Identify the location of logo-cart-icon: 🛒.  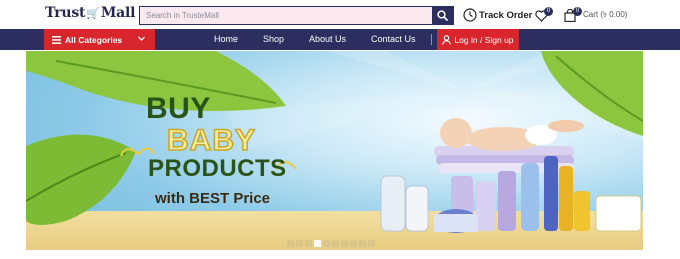
(93, 13).